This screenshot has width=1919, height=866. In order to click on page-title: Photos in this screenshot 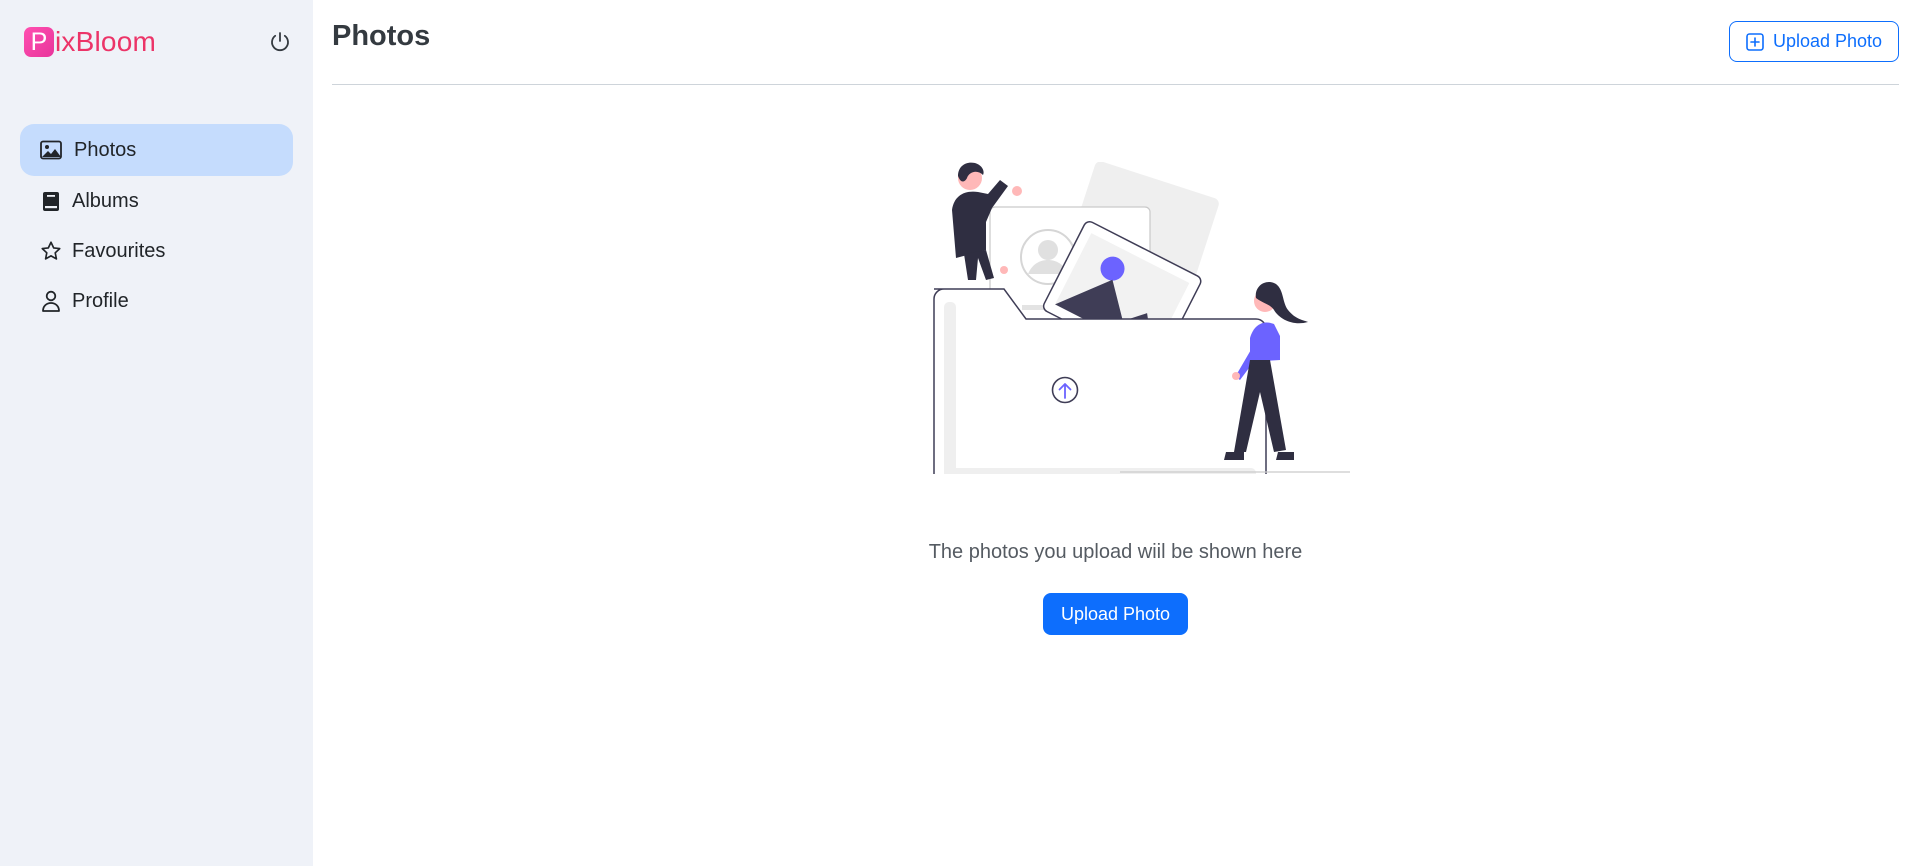, I will do `click(381, 36)`.